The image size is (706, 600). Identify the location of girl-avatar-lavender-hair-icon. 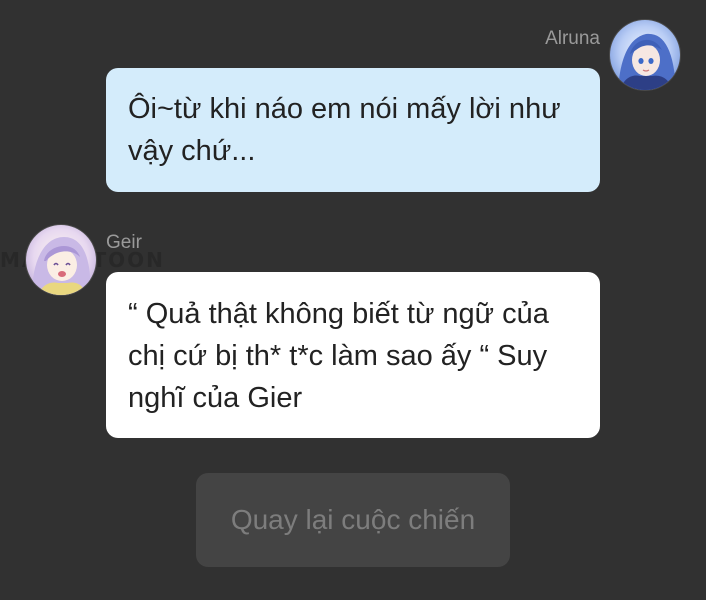
(61, 260).